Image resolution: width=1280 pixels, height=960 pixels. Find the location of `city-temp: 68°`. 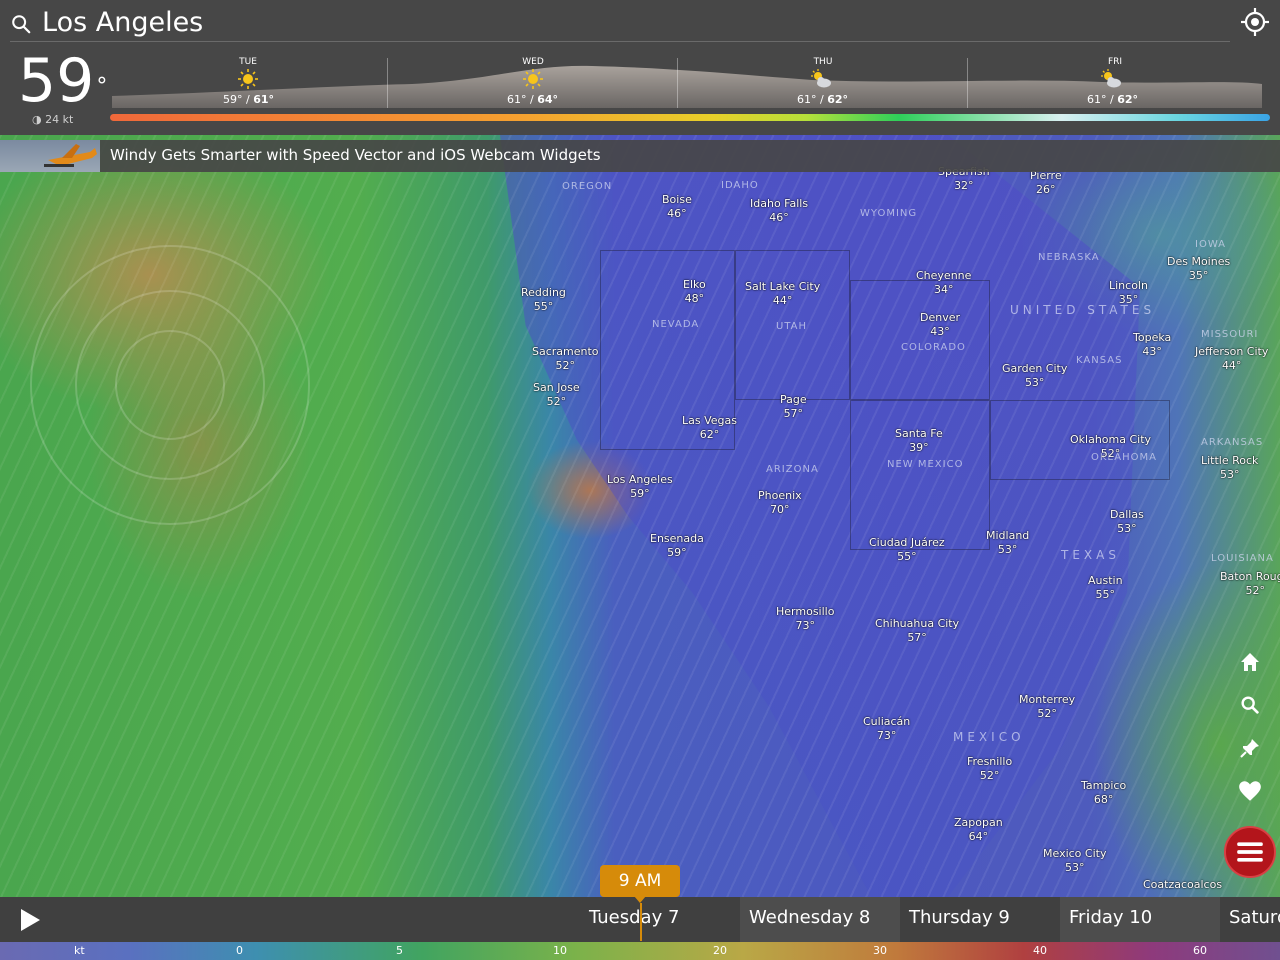

city-temp: 68° is located at coordinates (1103, 799).